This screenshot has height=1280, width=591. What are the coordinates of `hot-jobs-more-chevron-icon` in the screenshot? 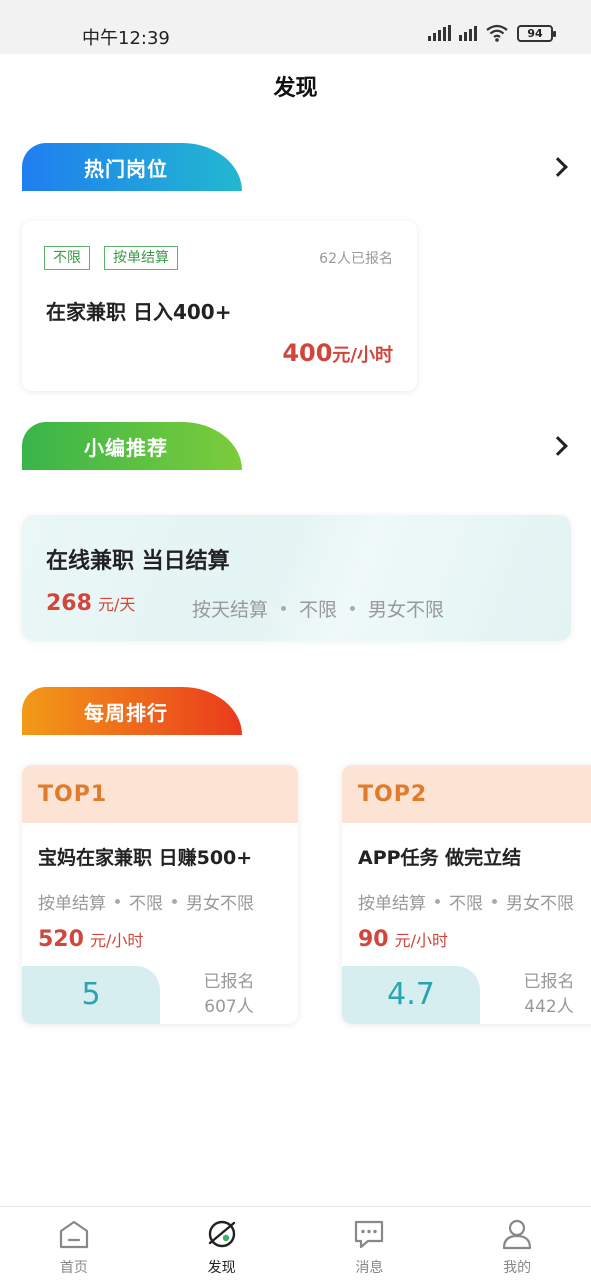 It's located at (558, 167).